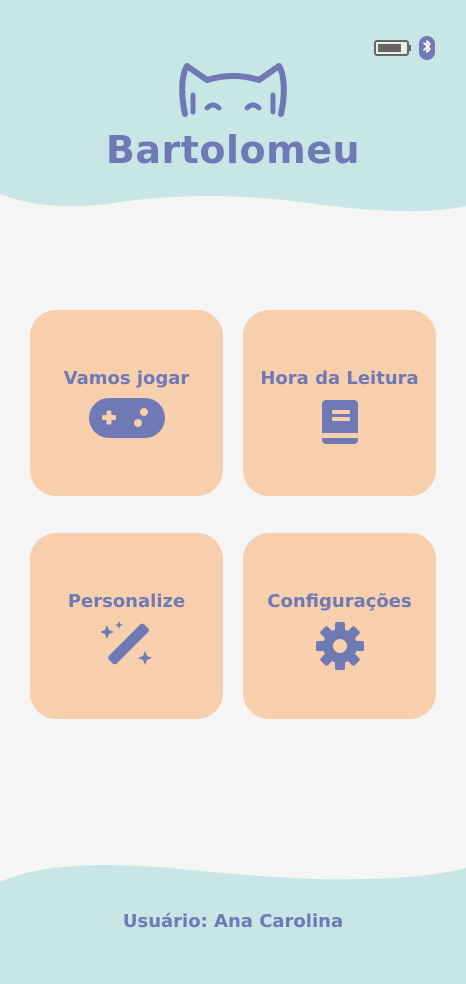  I want to click on gear-icon, so click(339, 646).